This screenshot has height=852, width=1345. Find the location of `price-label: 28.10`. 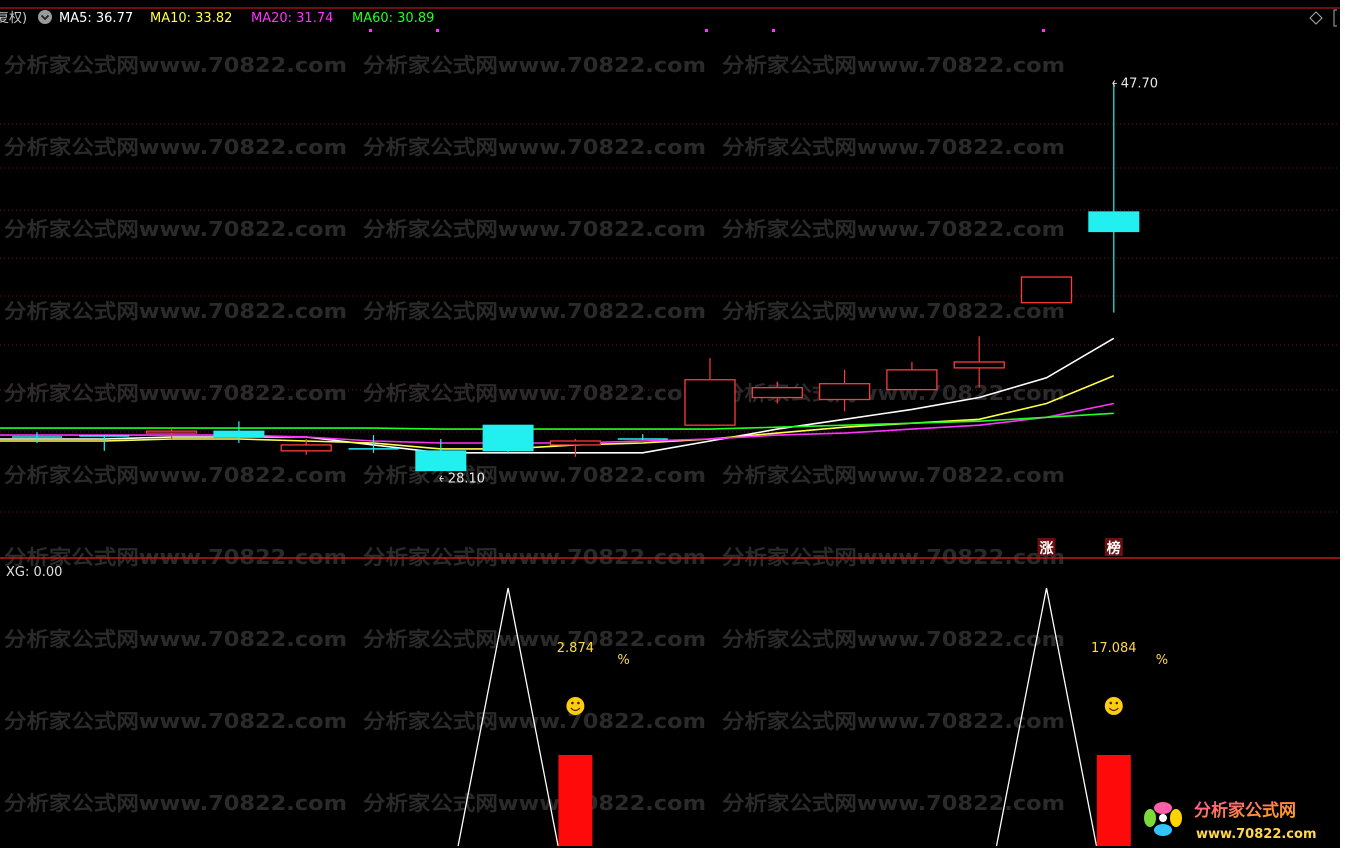

price-label: 28.10 is located at coordinates (466, 479).